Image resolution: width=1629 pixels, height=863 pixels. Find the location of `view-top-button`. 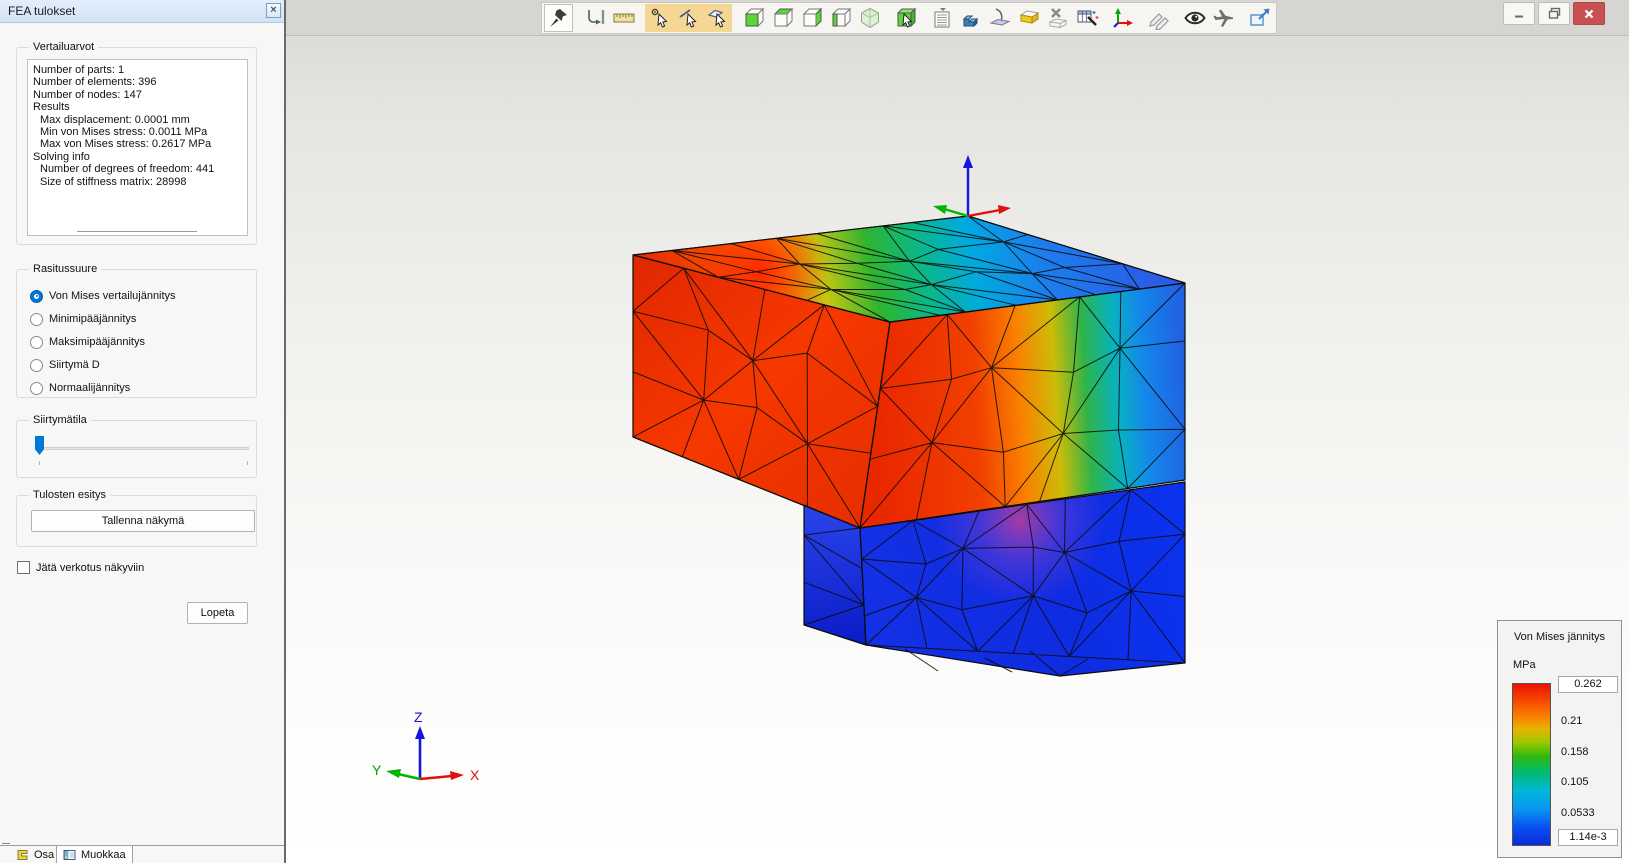

view-top-button is located at coordinates (782, 18).